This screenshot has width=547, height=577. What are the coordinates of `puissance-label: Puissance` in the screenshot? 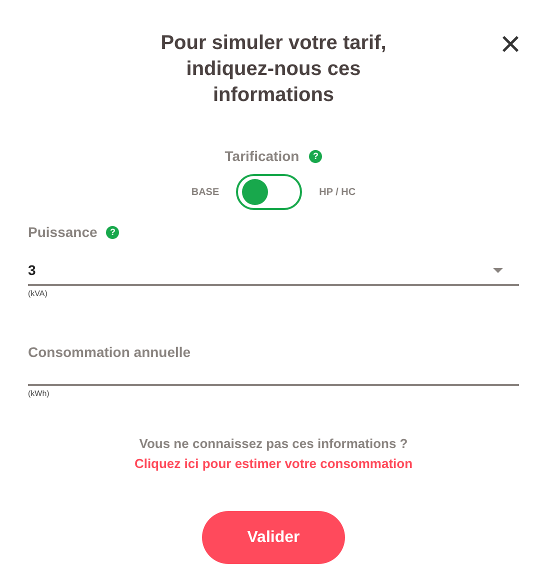 It's located at (63, 232).